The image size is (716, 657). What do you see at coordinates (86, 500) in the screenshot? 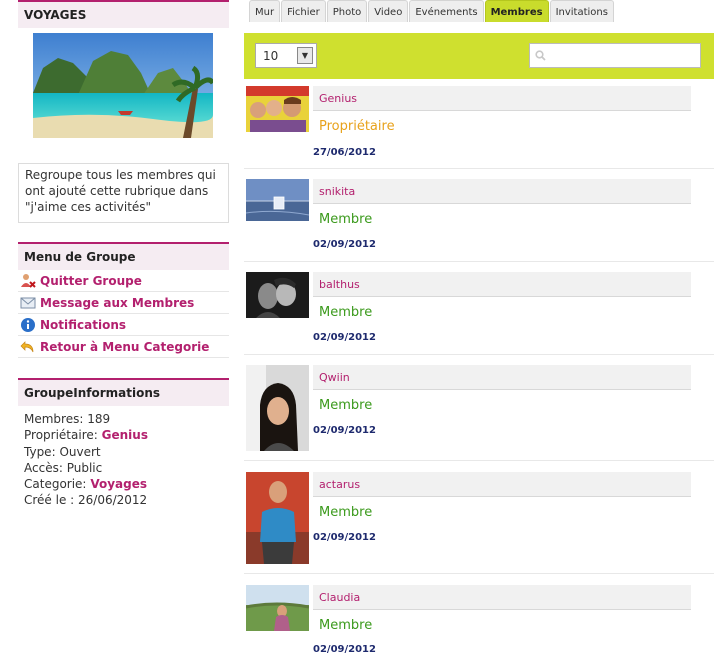
I see `info-created: Créé le : 26/06/2012` at bounding box center [86, 500].